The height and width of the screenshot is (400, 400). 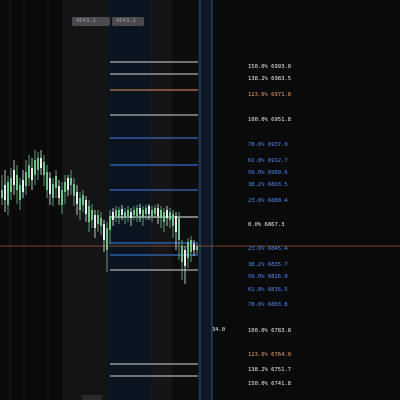 What do you see at coordinates (268, 249) in the screenshot?
I see `fib-level-label: 23.6% 6845.4` at bounding box center [268, 249].